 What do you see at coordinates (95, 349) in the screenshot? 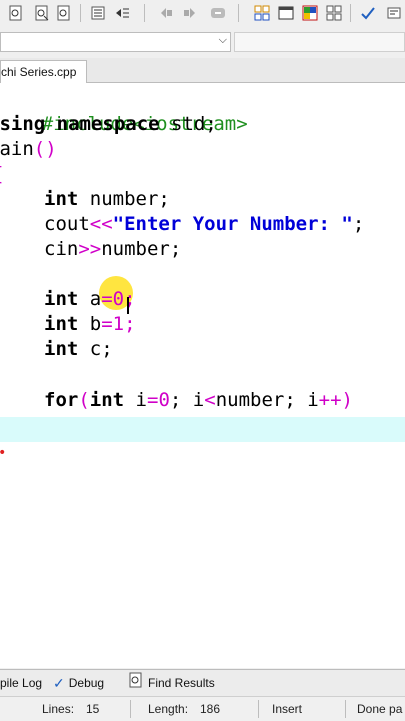
I see `code-text: c;` at bounding box center [95, 349].